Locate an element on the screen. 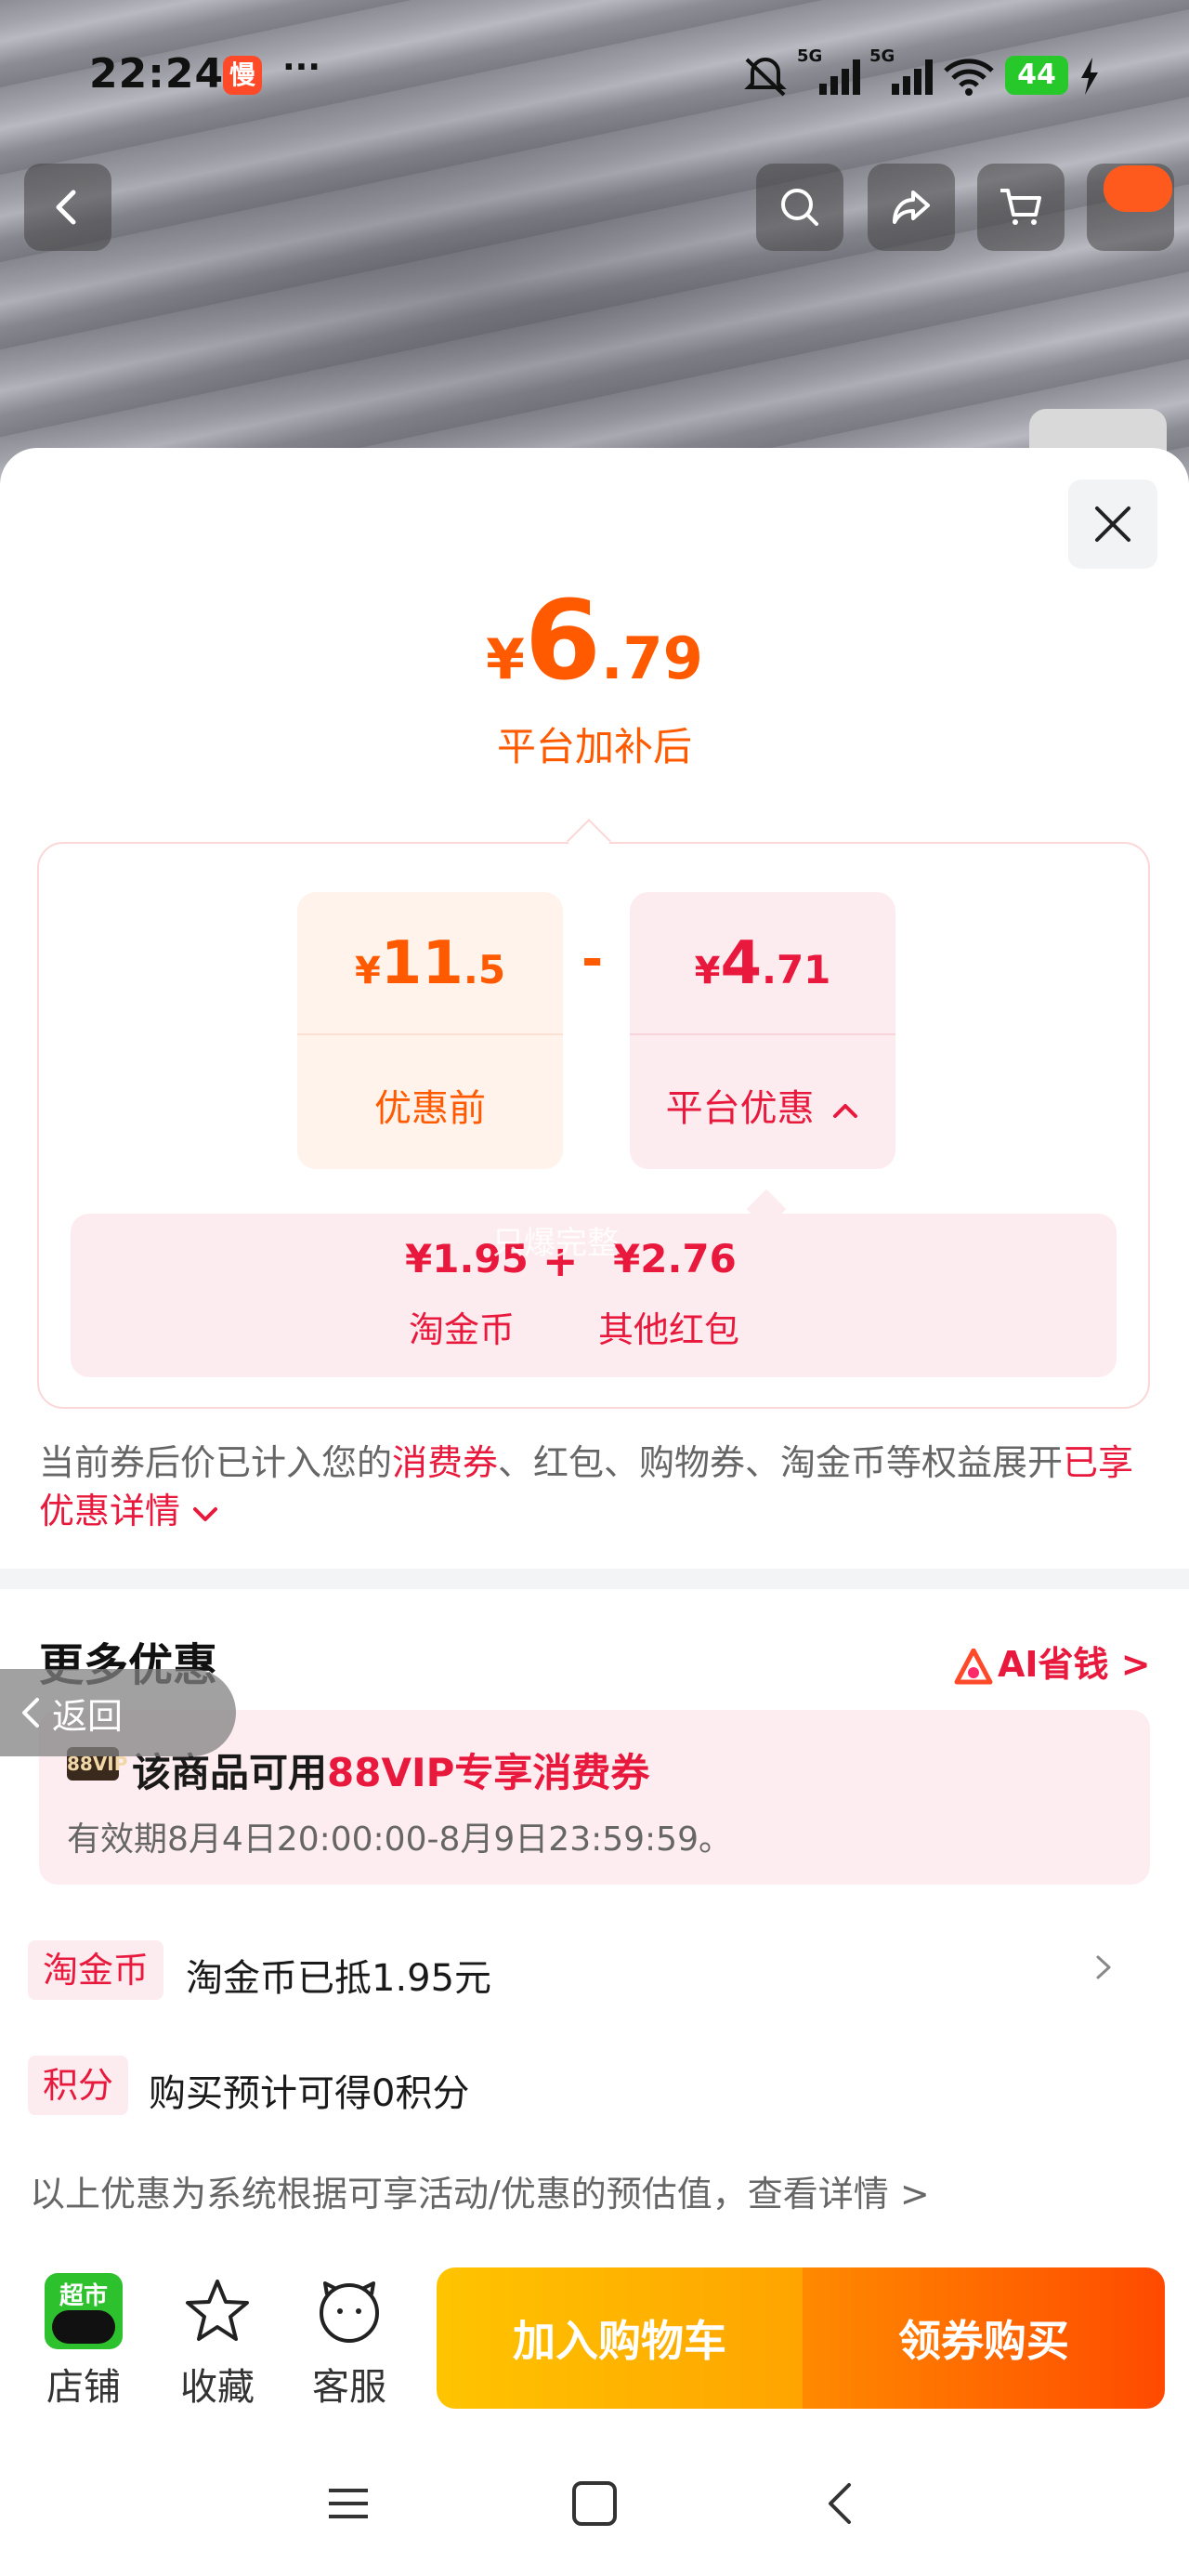  chevron-right-icon is located at coordinates (1103, 1967).